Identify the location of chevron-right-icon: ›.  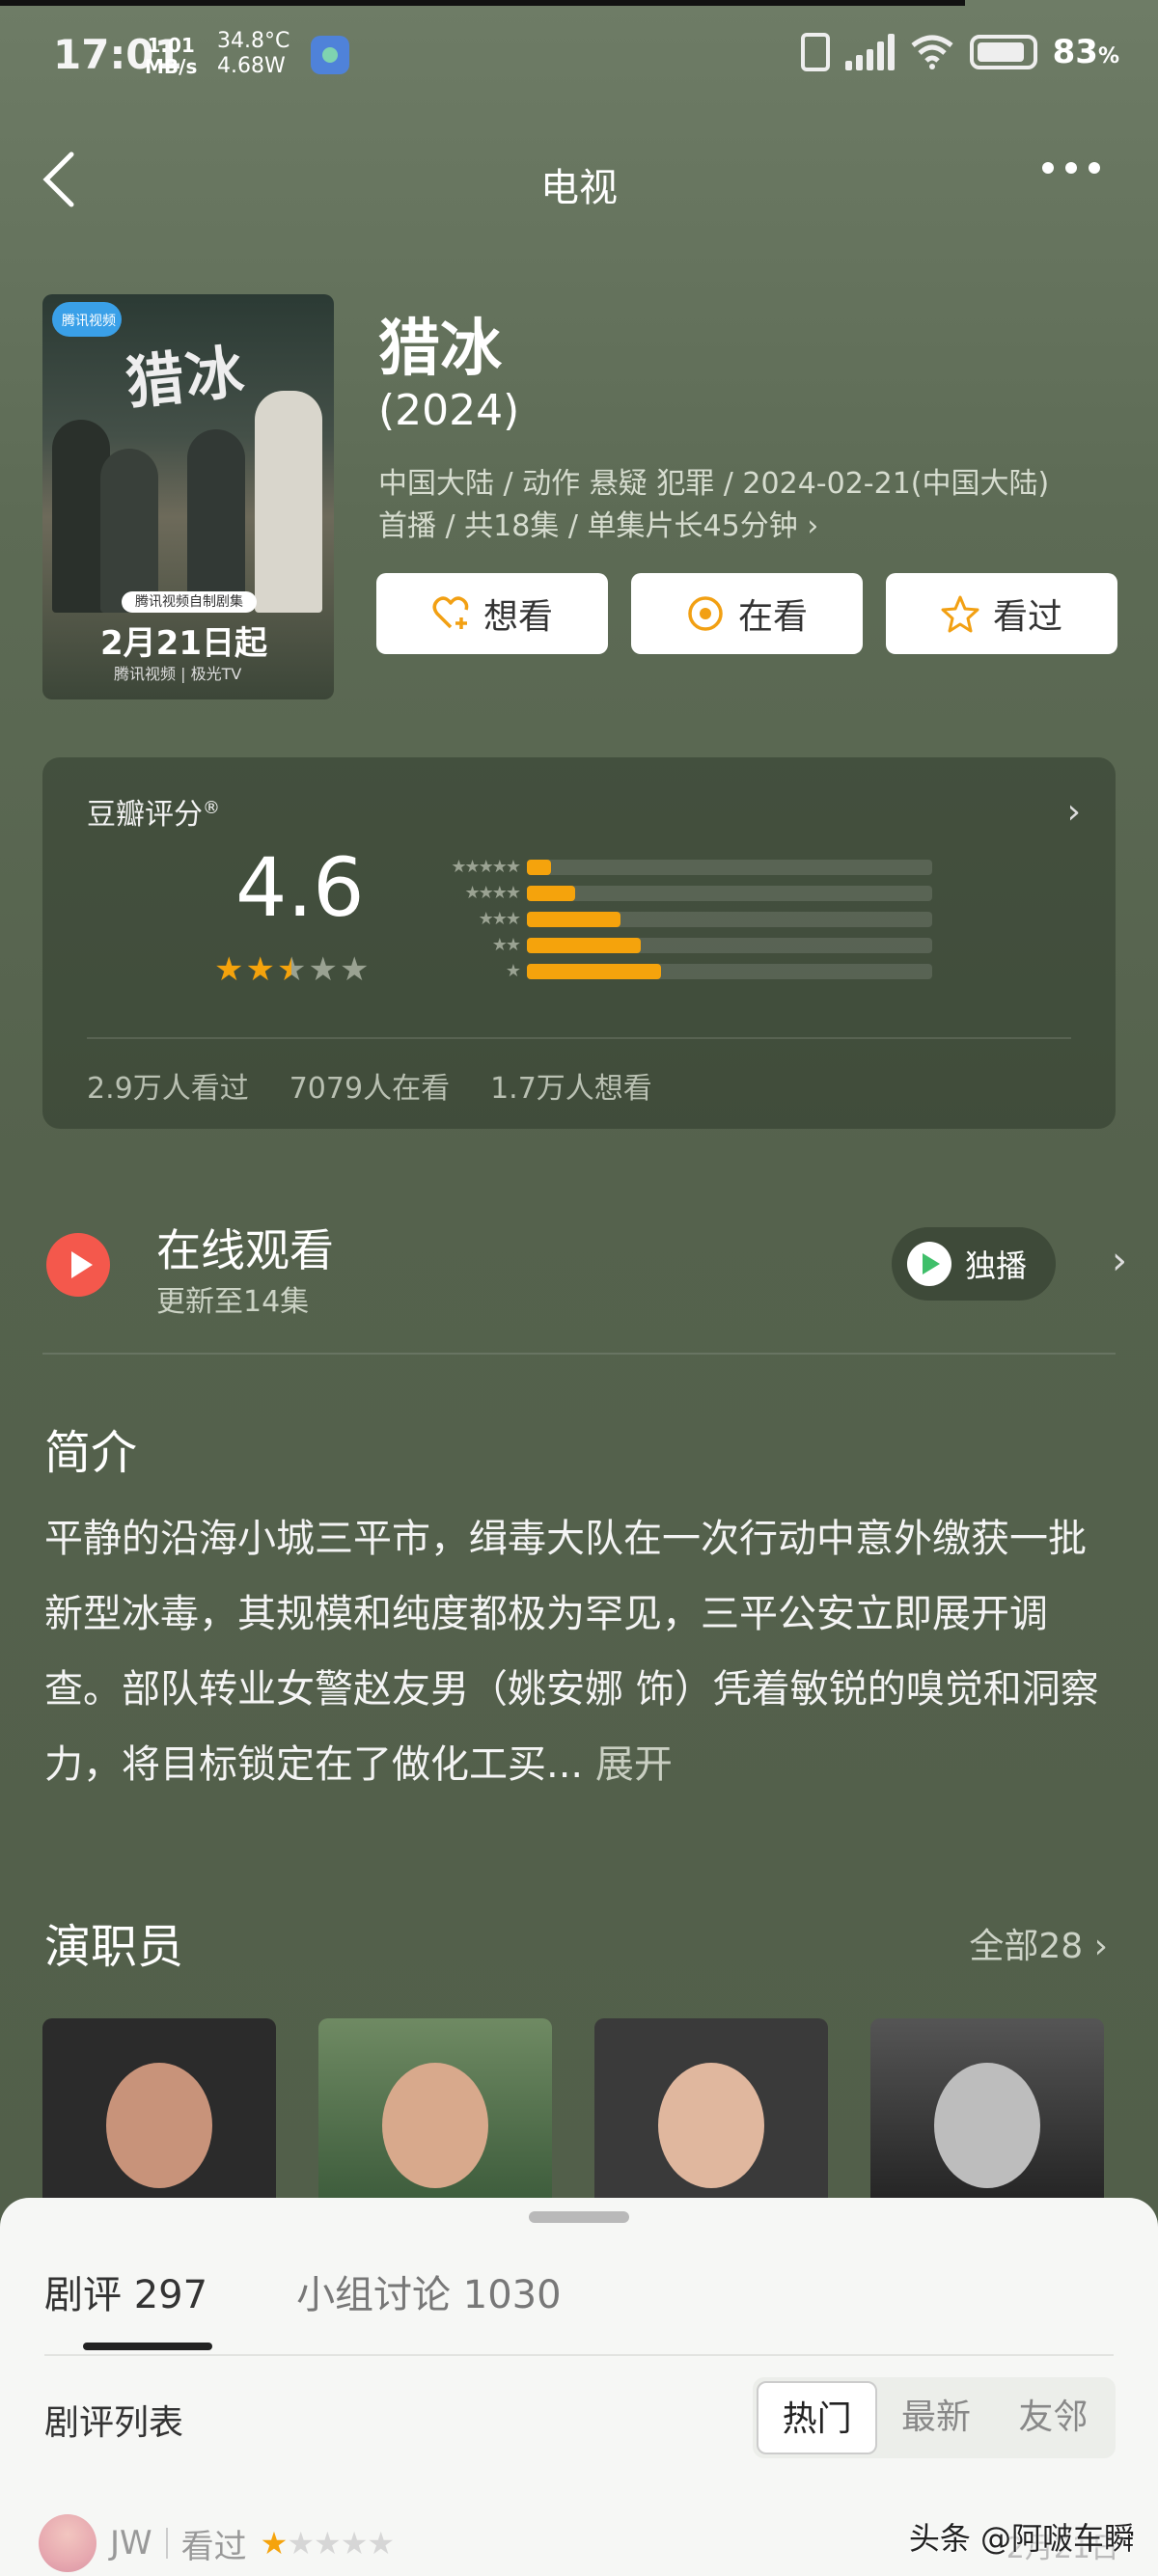
(1073, 812).